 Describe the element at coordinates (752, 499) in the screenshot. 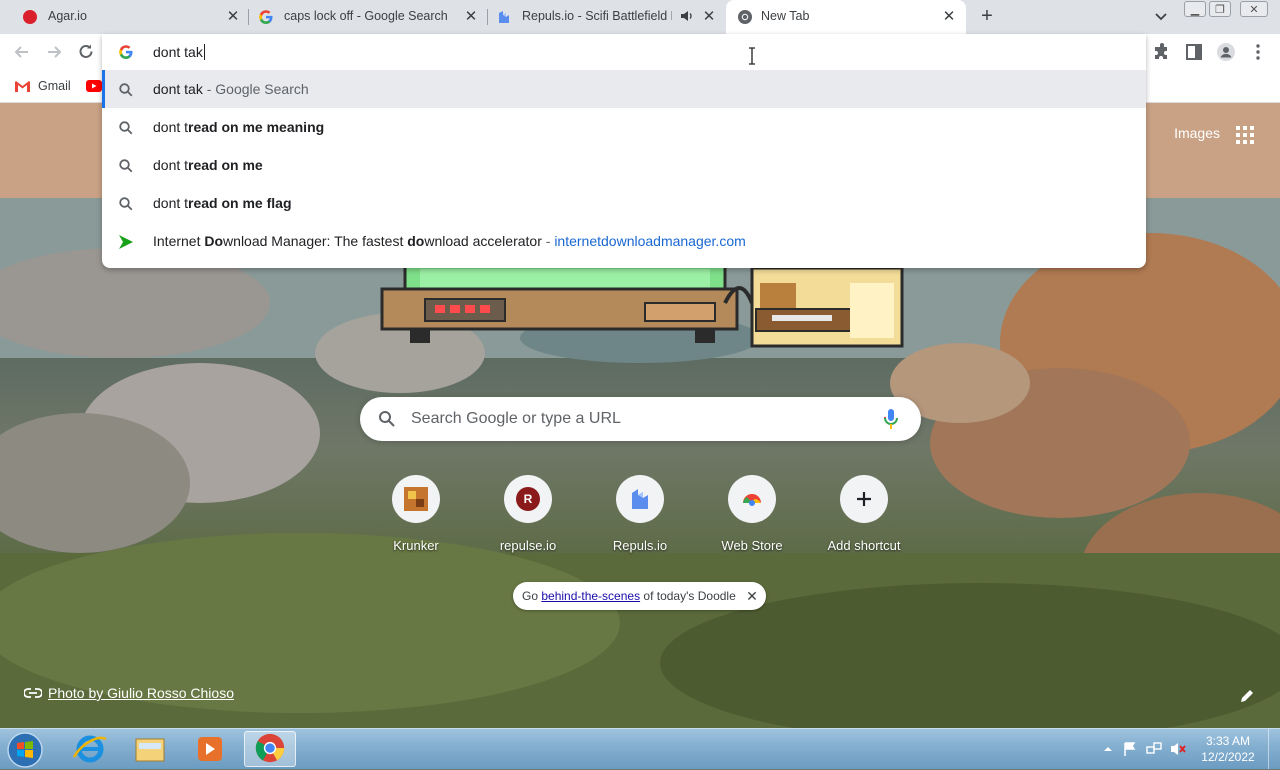

I see `webstore-icon` at that location.